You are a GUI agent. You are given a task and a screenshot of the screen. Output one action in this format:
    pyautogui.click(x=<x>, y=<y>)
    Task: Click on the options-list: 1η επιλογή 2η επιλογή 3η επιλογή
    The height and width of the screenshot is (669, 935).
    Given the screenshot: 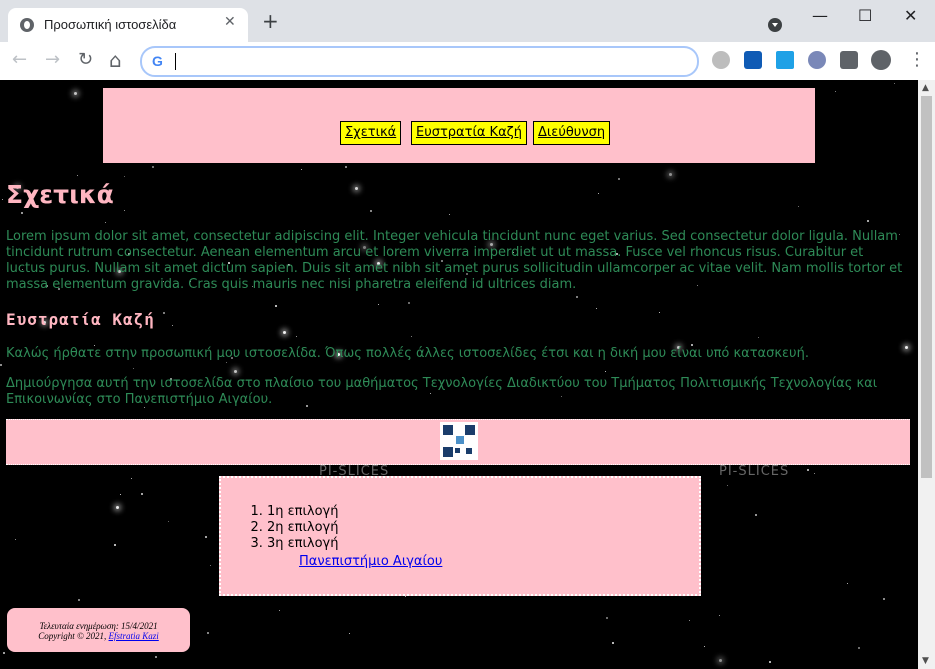 What is the action you would take?
    pyautogui.click(x=293, y=528)
    